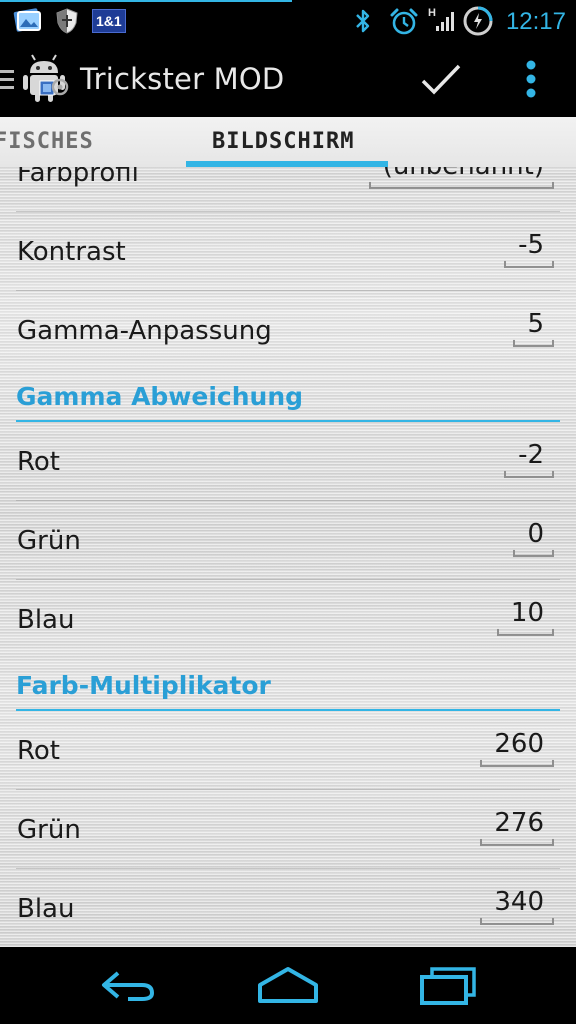 This screenshot has height=1024, width=576. I want to click on network-type-label: H, so click(432, 13).